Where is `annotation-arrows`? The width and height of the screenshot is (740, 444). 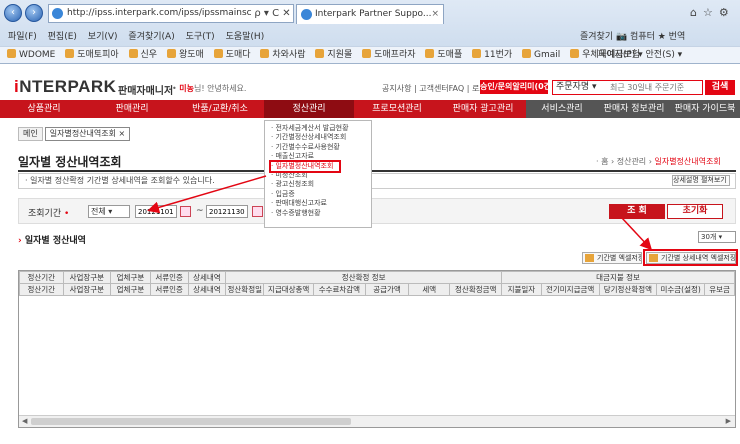
annotation-arrows is located at coordinates (400, 213).